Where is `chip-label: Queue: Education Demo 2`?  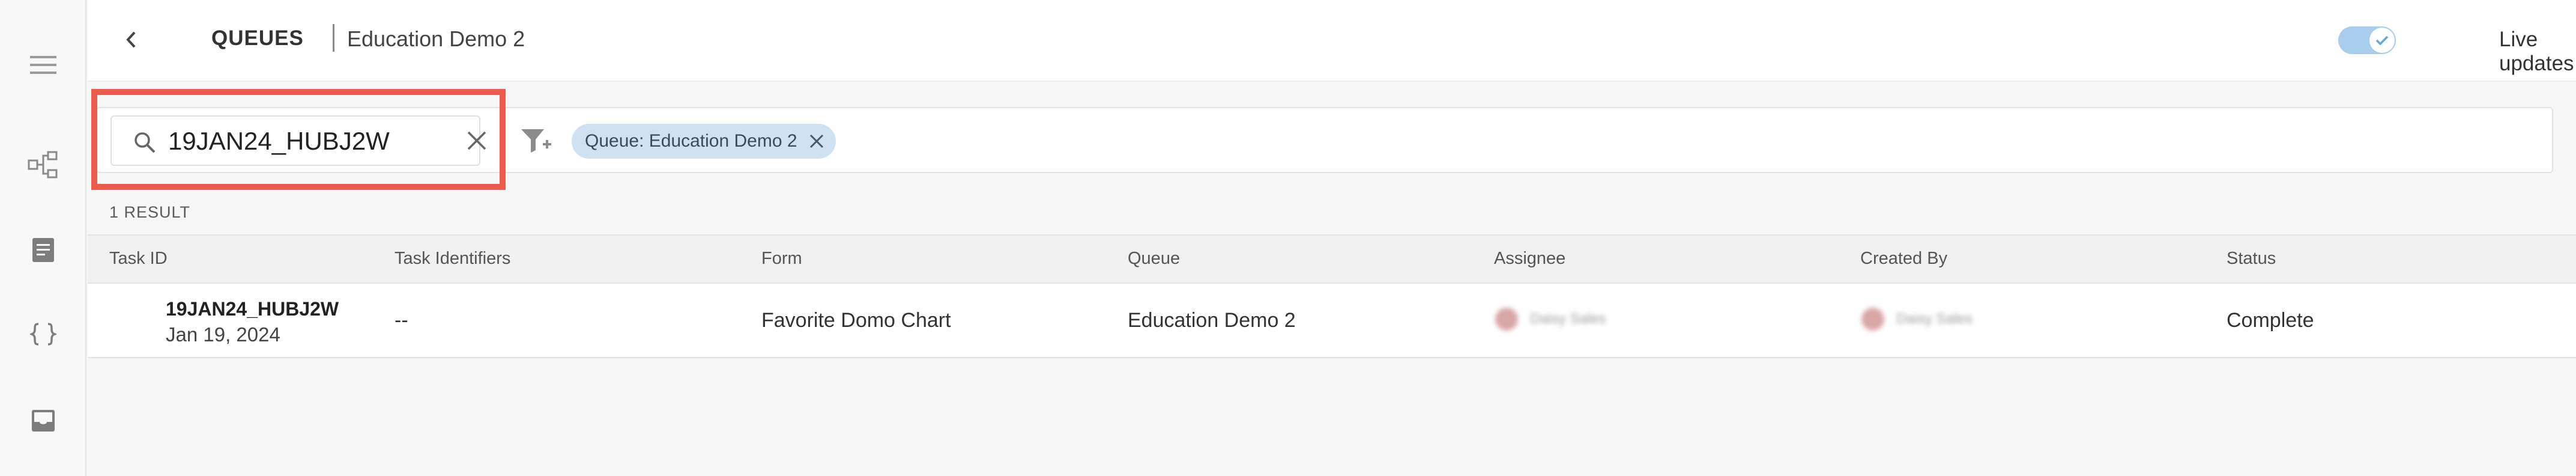
chip-label: Queue: Education Demo 2 is located at coordinates (691, 141).